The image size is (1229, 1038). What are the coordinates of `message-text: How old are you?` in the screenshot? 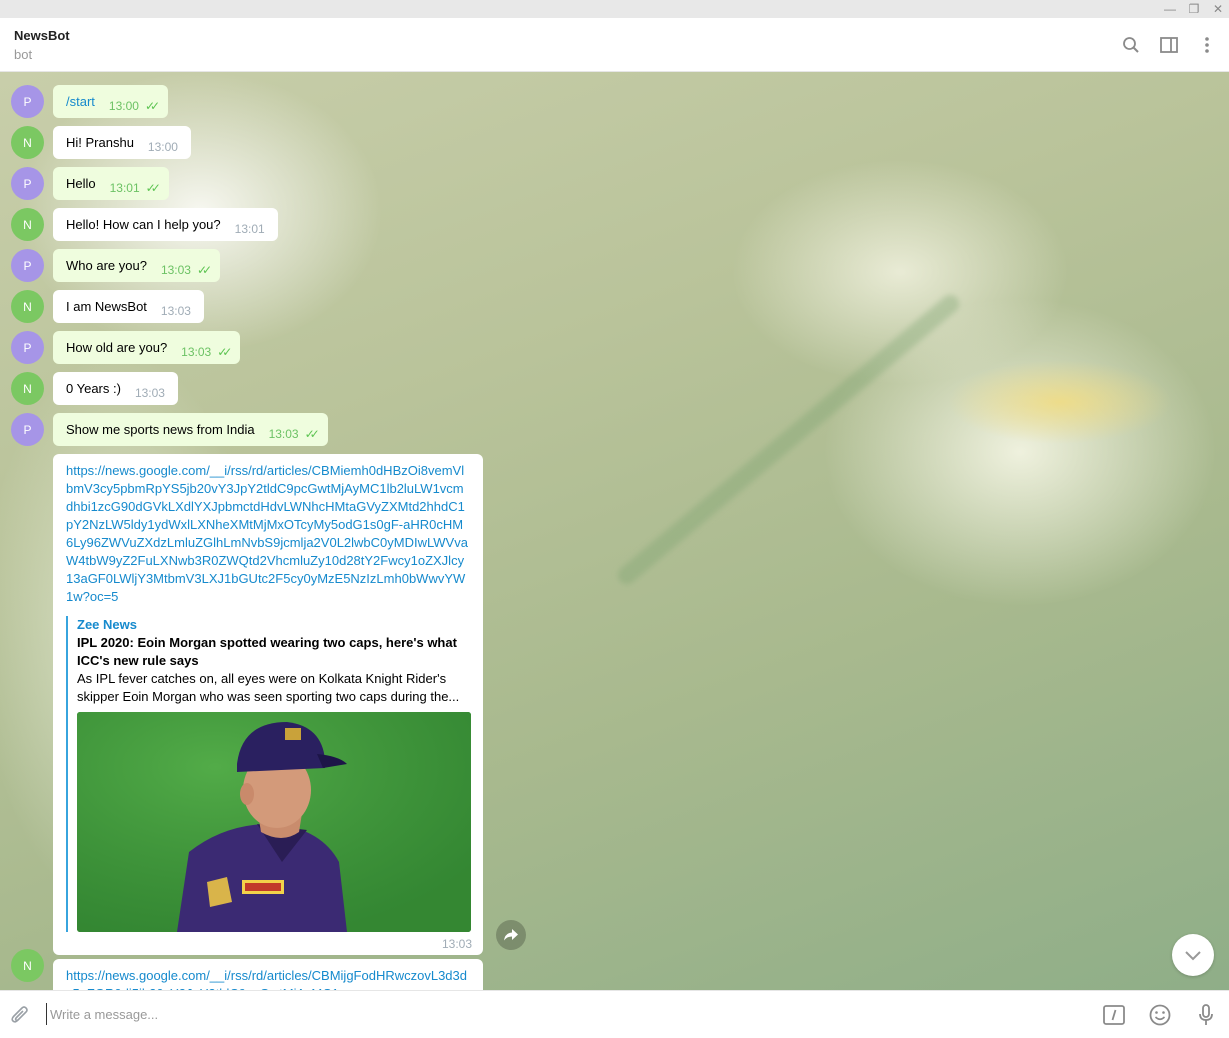 It's located at (117, 347).